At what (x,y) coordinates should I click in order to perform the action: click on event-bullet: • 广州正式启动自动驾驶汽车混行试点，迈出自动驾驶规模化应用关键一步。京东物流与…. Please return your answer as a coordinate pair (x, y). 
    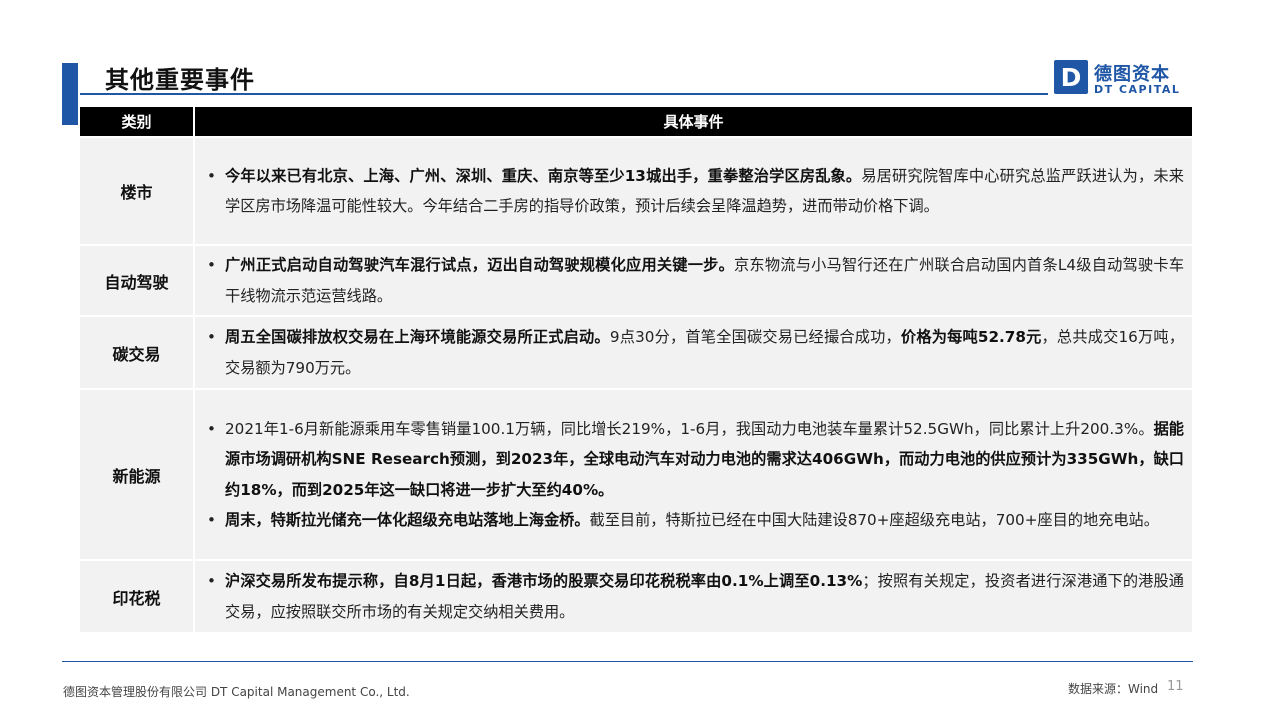
    Looking at the image, I should click on (694, 280).